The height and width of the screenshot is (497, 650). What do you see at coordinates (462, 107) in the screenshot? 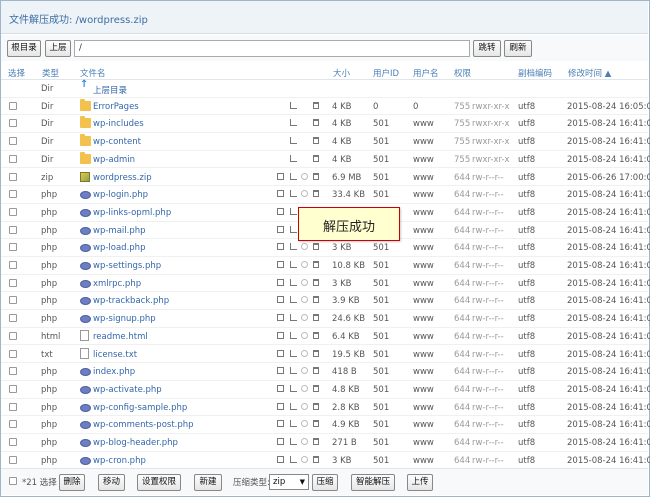
I see `row-permission-octal: 755` at bounding box center [462, 107].